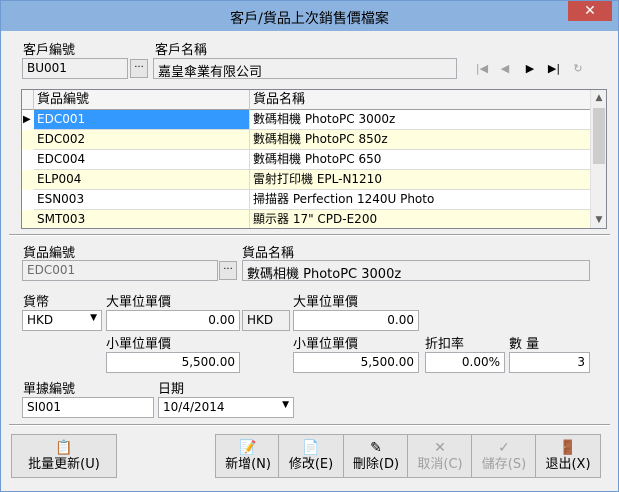  I want to click on grid-header: 貨品編號 貨品名稱, so click(307, 100).